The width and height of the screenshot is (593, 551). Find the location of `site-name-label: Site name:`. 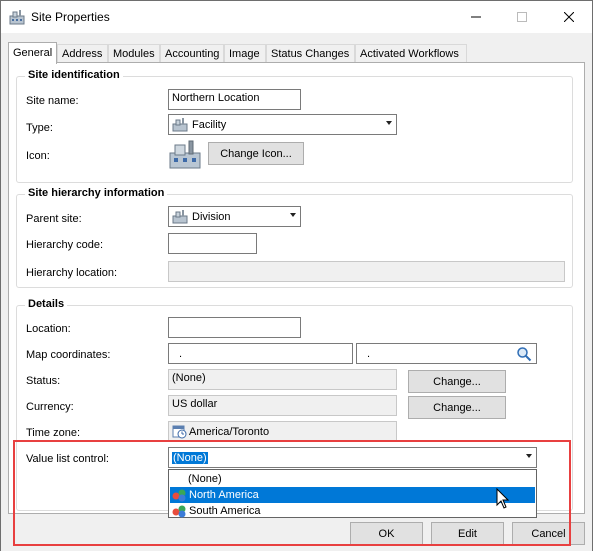

site-name-label: Site name: is located at coordinates (52, 101).